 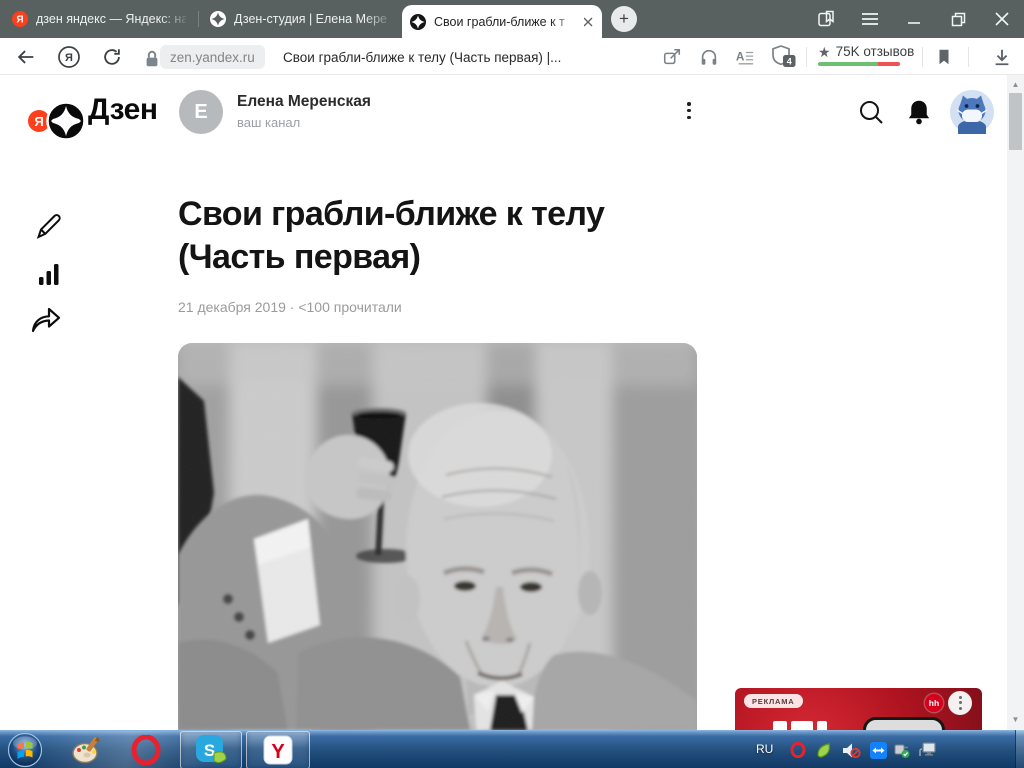 I want to click on download-icon, so click(x=1002, y=57).